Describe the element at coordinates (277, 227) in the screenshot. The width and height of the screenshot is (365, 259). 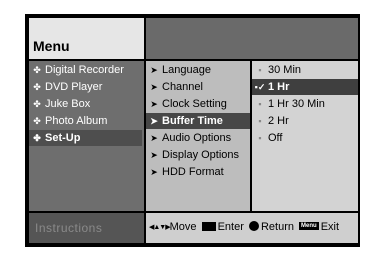
I see `return-hint: Return` at that location.